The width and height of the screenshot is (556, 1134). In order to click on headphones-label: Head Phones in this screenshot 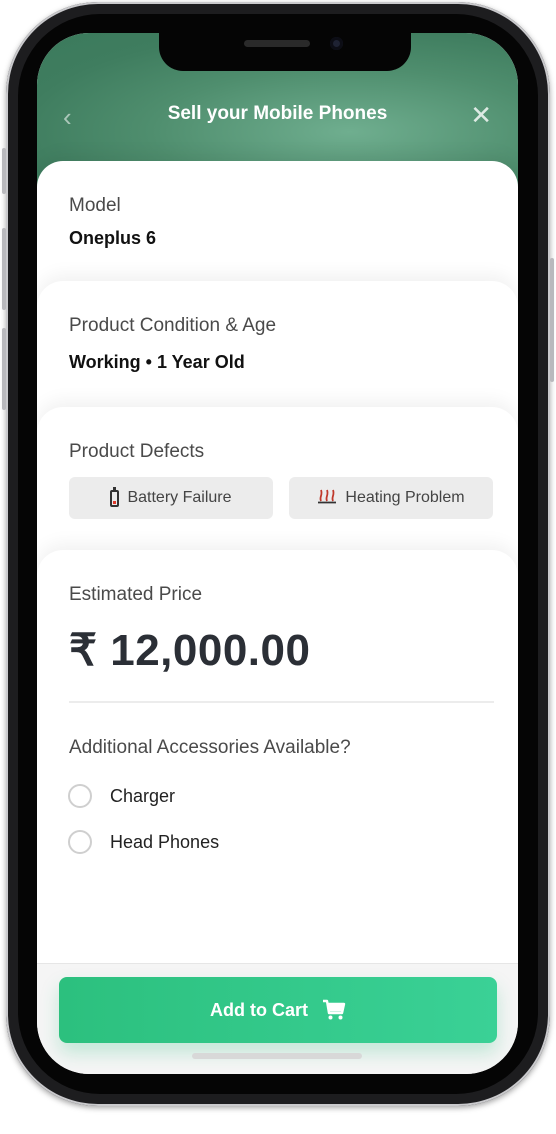, I will do `click(164, 842)`.